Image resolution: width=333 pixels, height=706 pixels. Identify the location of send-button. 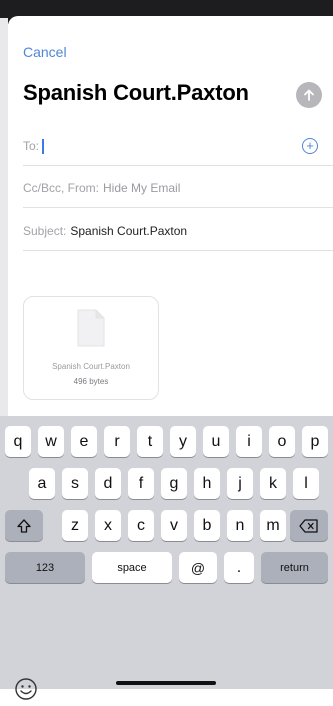
(309, 95).